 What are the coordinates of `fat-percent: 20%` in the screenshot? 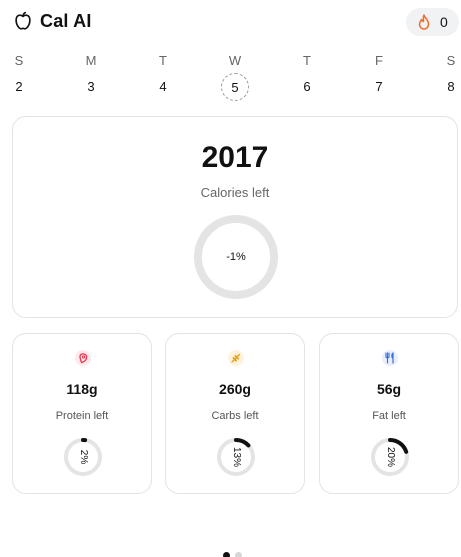 It's located at (390, 456).